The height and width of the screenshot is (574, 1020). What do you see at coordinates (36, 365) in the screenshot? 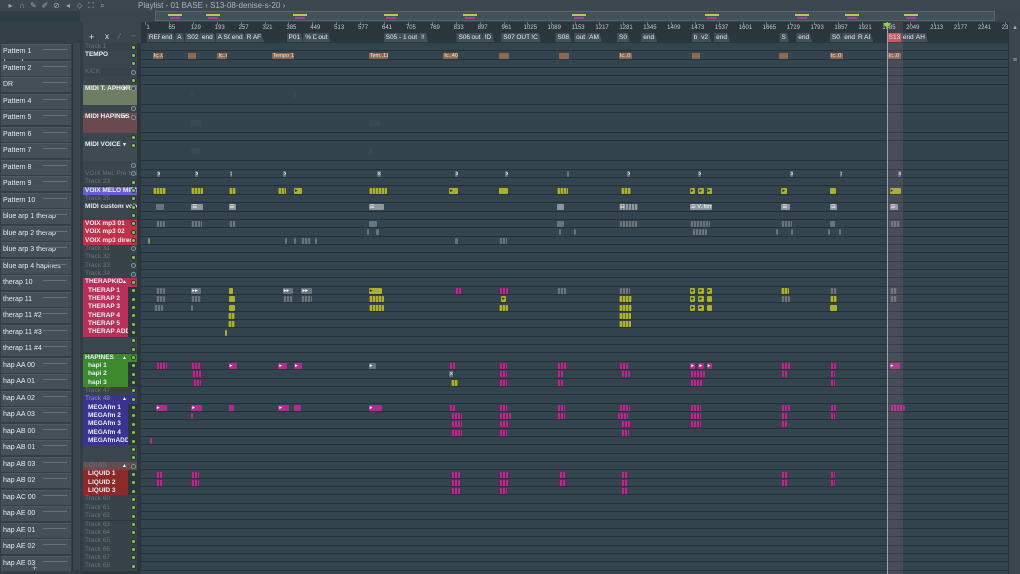
I see `pattern-item: hap AA 00` at bounding box center [36, 365].